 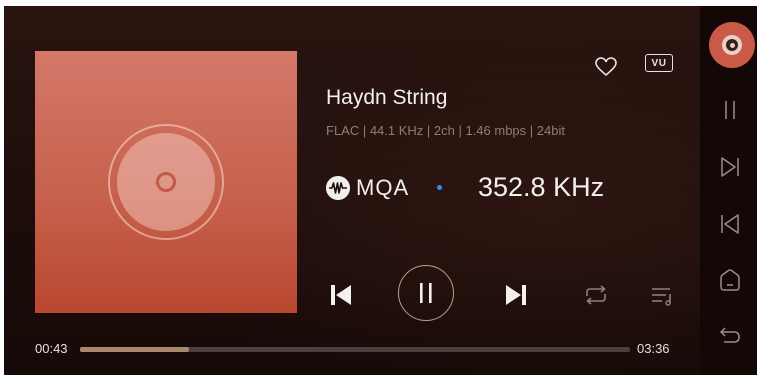 I want to click on back-icon, so click(x=730, y=336).